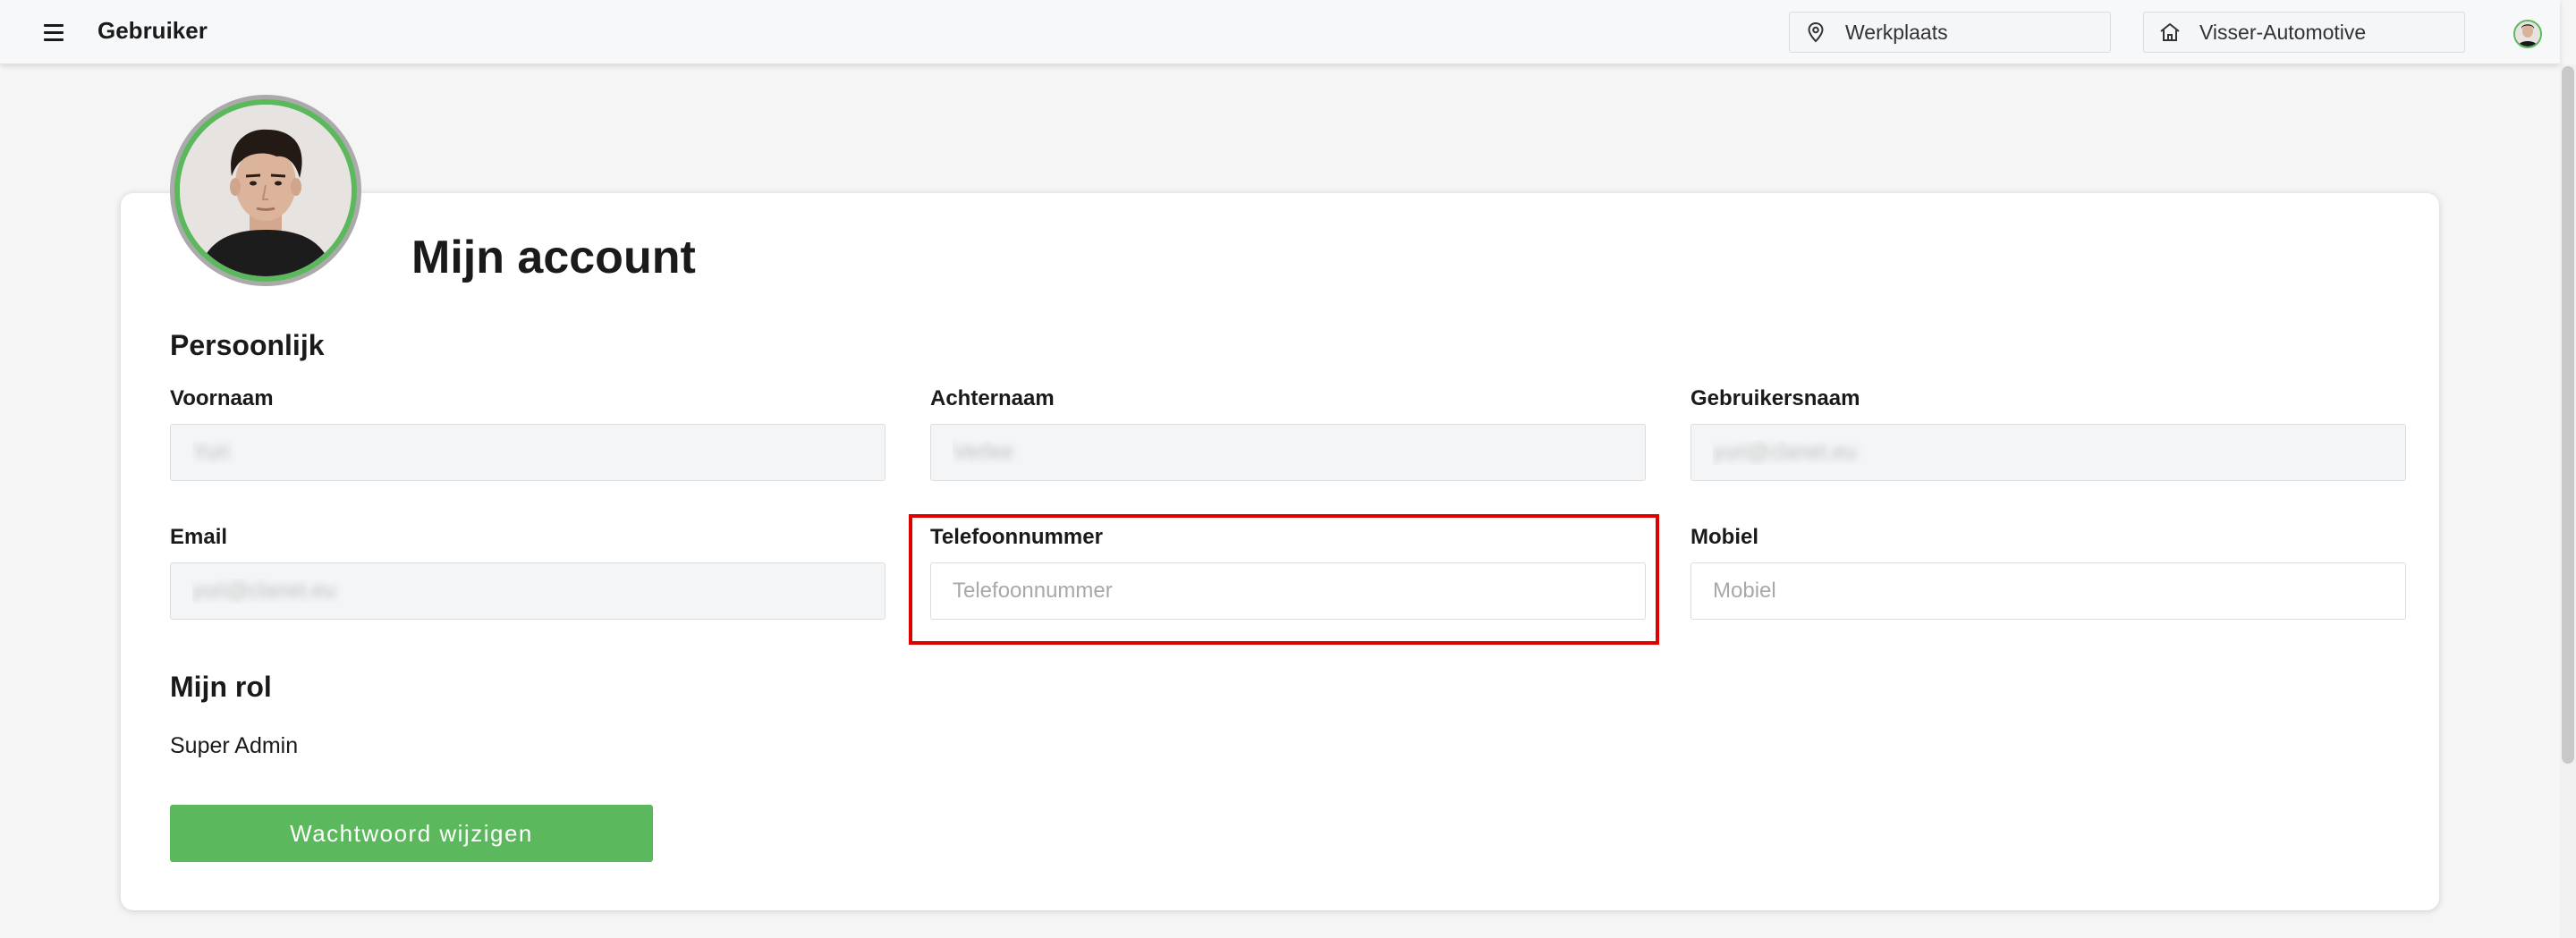 This screenshot has height=938, width=2576. I want to click on page-scrollbar, so click(2568, 501).